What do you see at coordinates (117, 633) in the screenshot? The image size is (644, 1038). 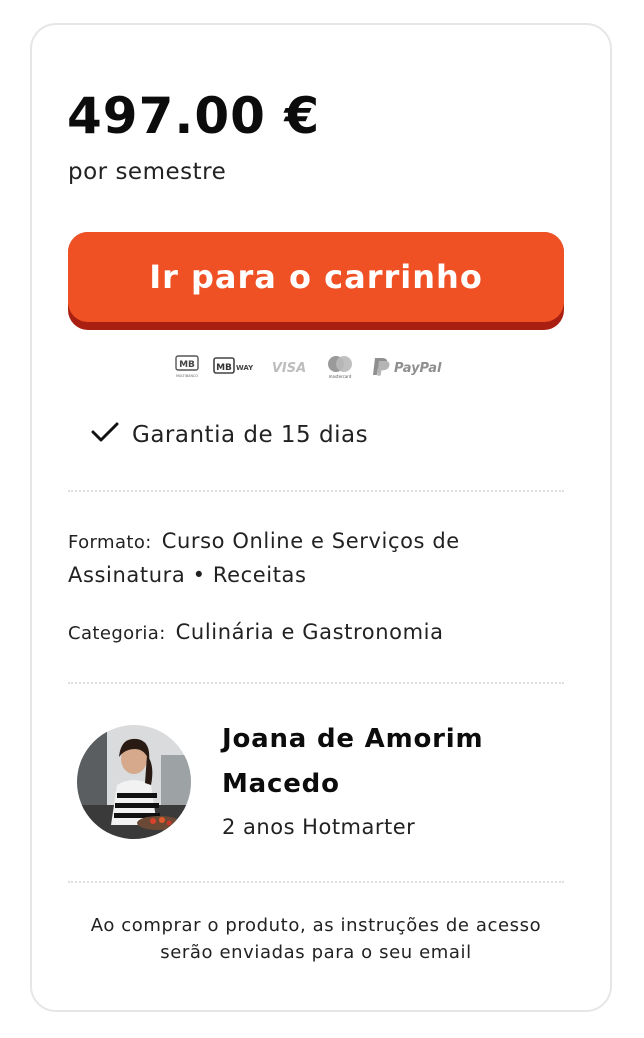 I see `category-label: Categoria:` at bounding box center [117, 633].